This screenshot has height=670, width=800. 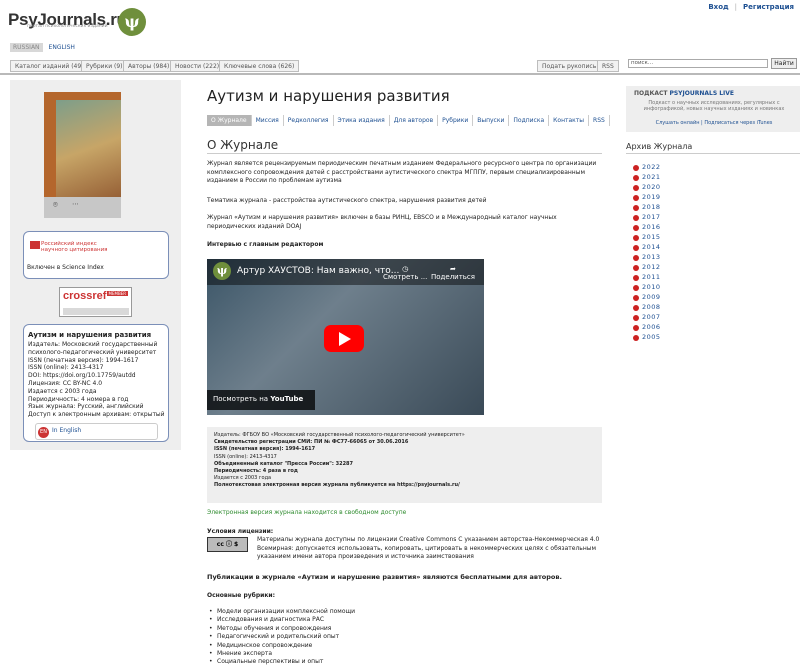 I want to click on podcast-title: ПОДКАСТ PSYJOURNALS LIVE, so click(x=684, y=93).